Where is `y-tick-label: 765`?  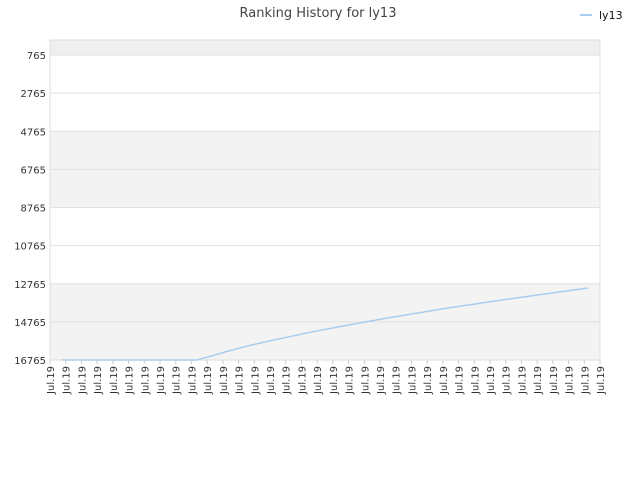 y-tick-label: 765 is located at coordinates (36, 56).